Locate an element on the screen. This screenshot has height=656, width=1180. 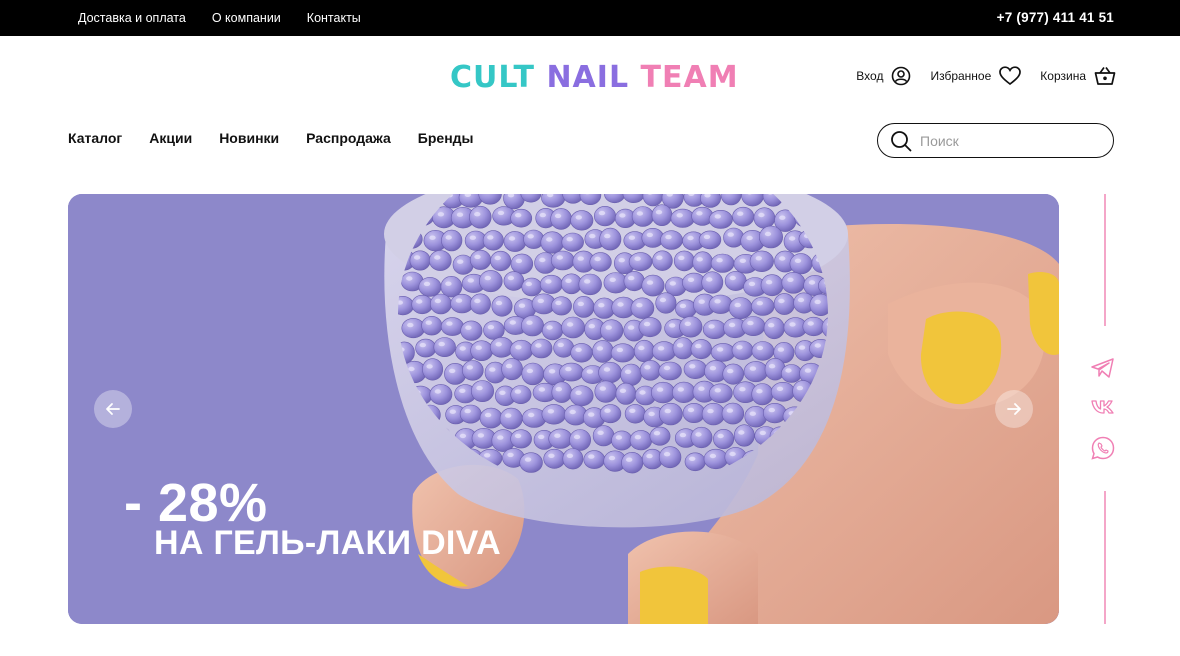
rail-divider-bottom is located at coordinates (1105, 557).